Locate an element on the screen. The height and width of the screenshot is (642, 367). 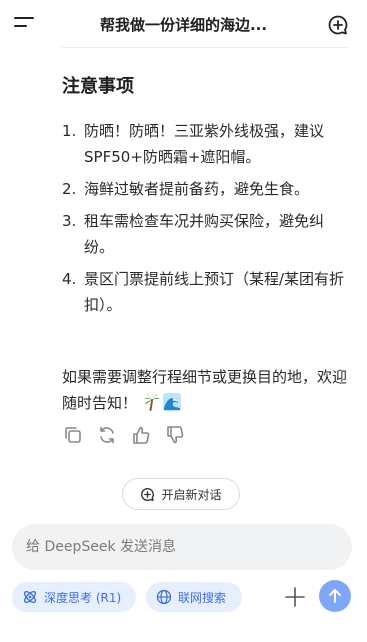
copy-icon is located at coordinates (73, 435).